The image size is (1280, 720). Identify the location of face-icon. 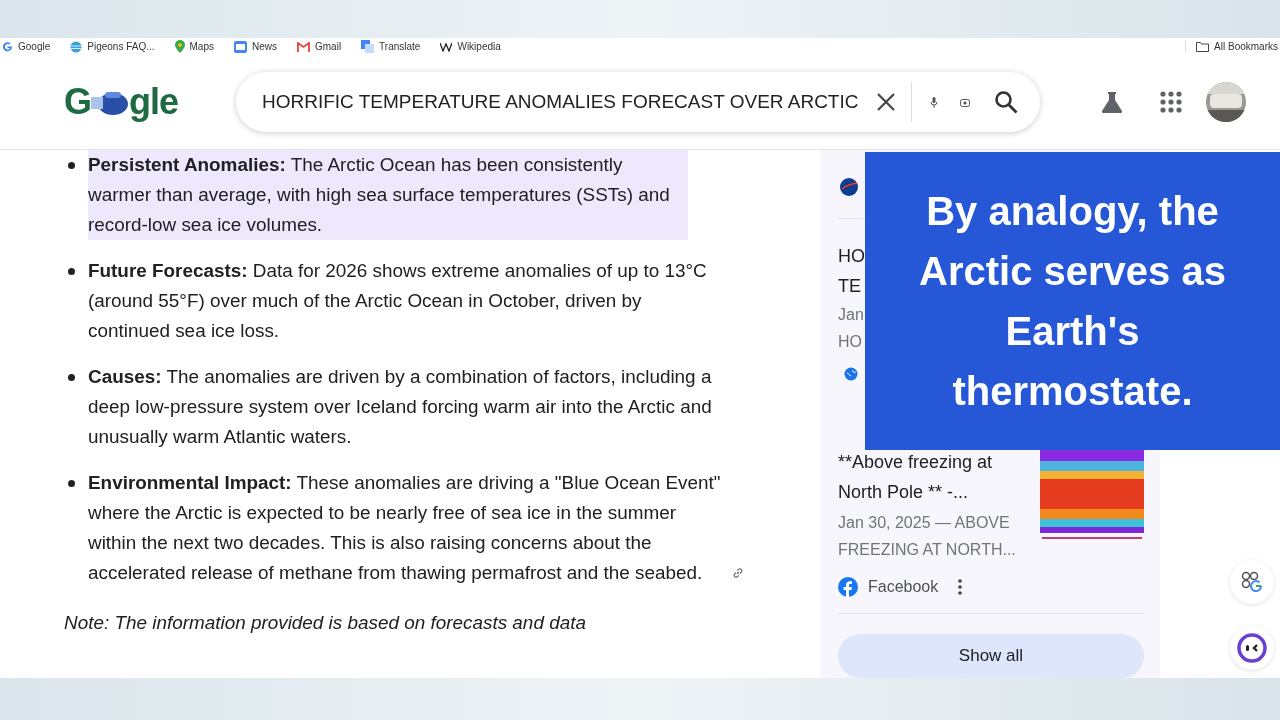
(1252, 648).